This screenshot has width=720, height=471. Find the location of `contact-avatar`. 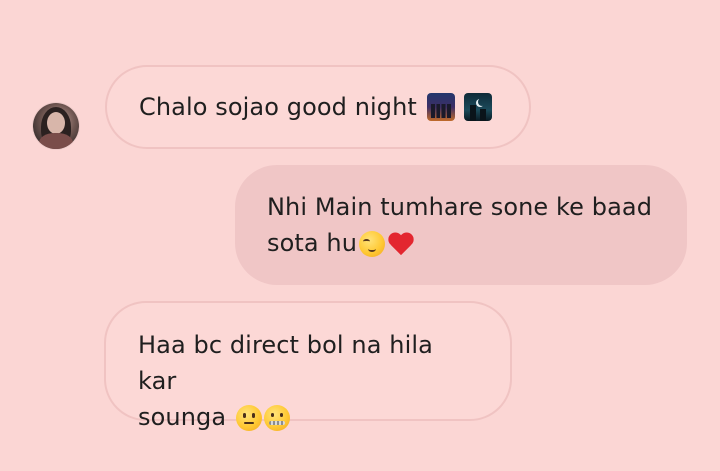

contact-avatar is located at coordinates (56, 126).